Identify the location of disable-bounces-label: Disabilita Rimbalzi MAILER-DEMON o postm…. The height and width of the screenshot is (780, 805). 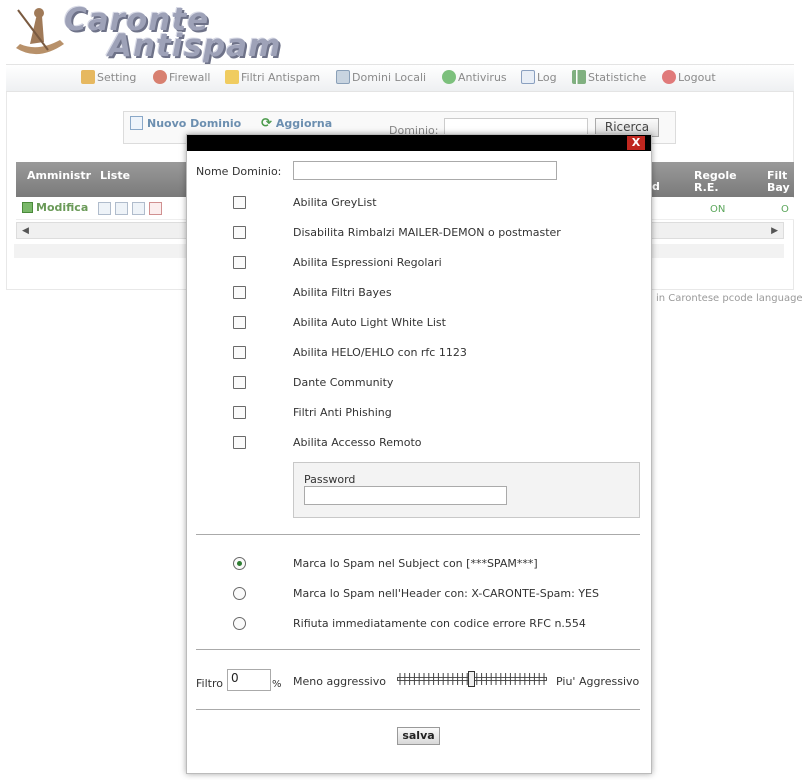
(427, 232).